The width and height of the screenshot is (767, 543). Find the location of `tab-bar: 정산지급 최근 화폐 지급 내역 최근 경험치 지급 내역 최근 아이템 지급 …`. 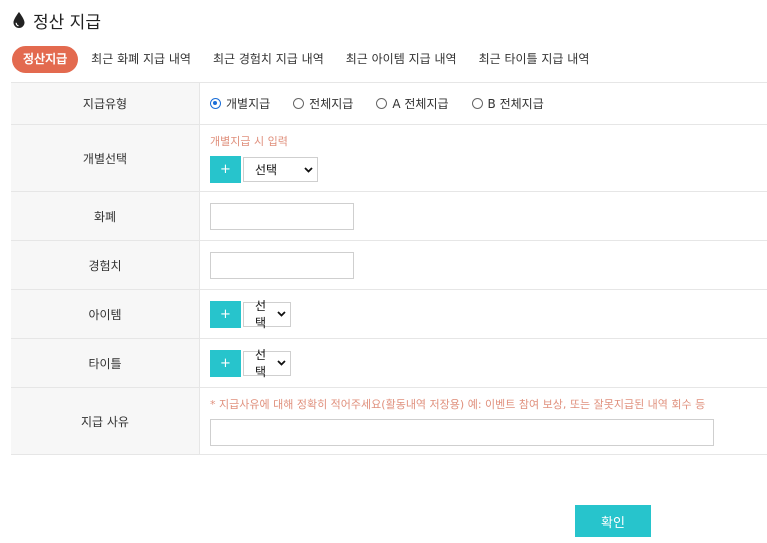

tab-bar: 정산지급 최근 화폐 지급 내역 최근 경험치 지급 내역 최근 아이템 지급 … is located at coordinates (306, 59).